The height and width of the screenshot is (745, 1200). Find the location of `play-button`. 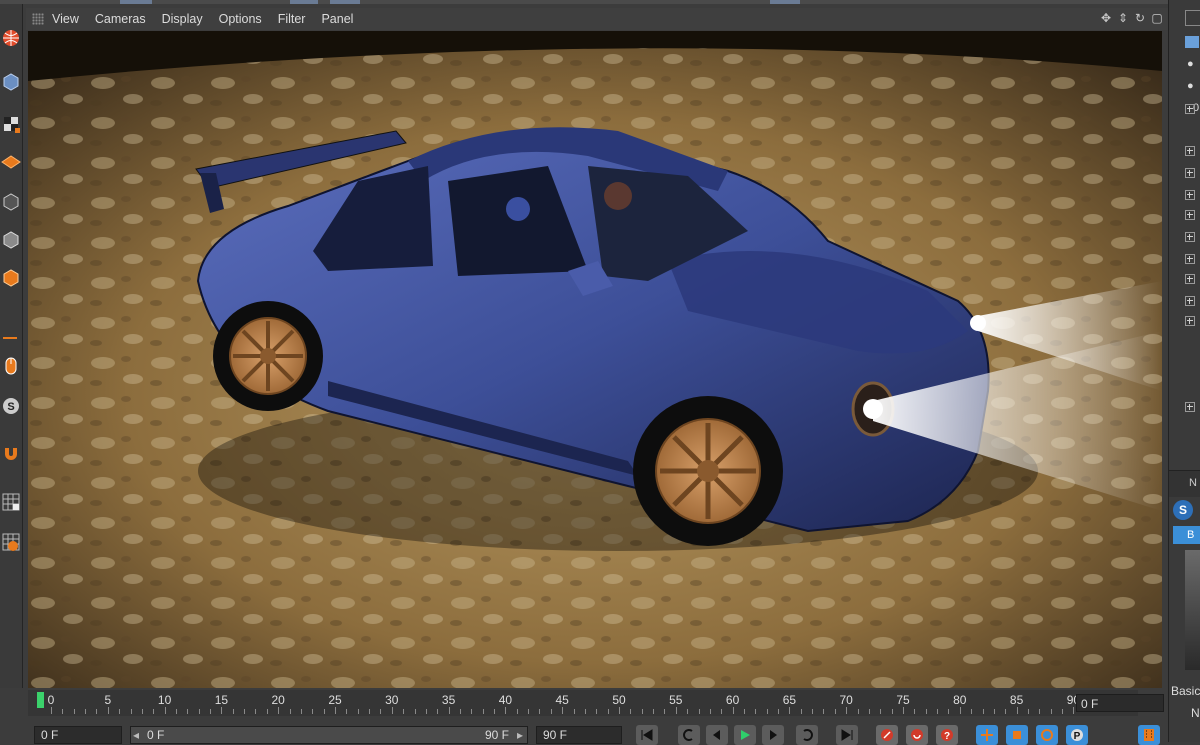

play-button is located at coordinates (745, 735).